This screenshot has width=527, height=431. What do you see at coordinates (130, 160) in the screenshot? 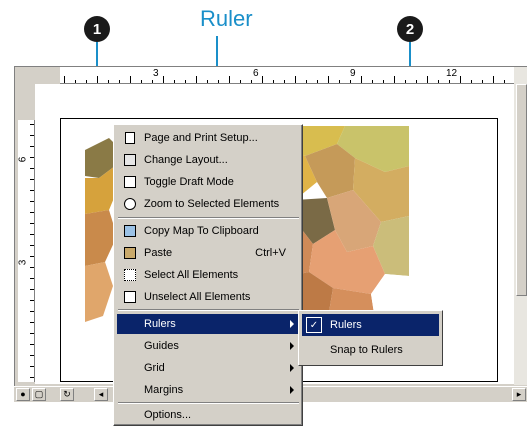
I see `change-layout-icon` at bounding box center [130, 160].